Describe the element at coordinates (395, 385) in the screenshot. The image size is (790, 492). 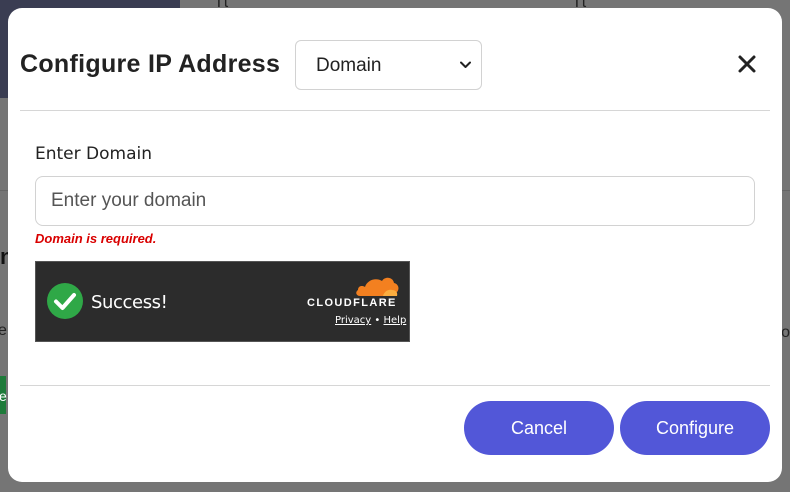
I see `footer-divider` at that location.